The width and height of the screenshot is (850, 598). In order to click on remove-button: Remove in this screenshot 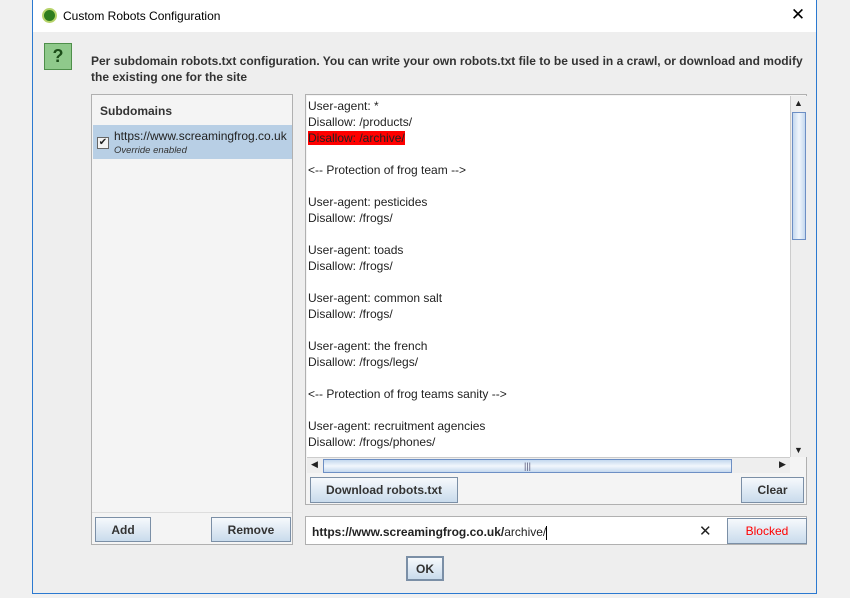, I will do `click(251, 529)`.